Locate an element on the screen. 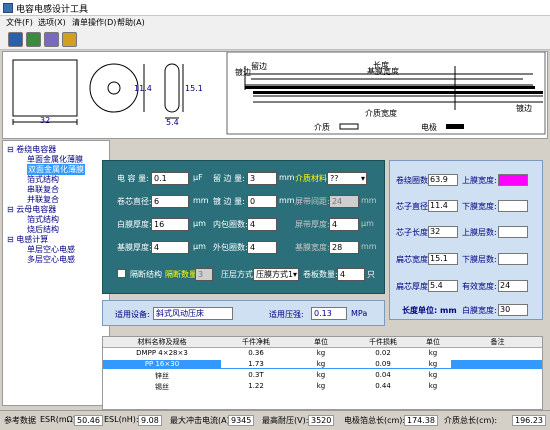 Image resolution: width=550 pixels, height=430 pixels. top-width-value is located at coordinates (513, 180).